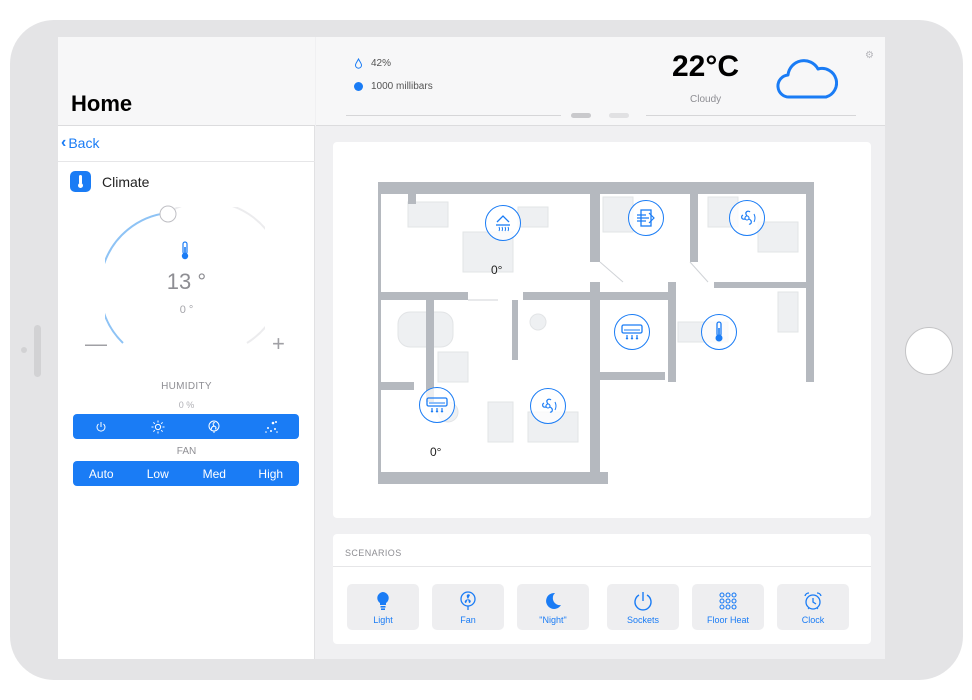 This screenshot has height=700, width=972. I want to click on outdoor-temperature: 22°C, so click(706, 66).